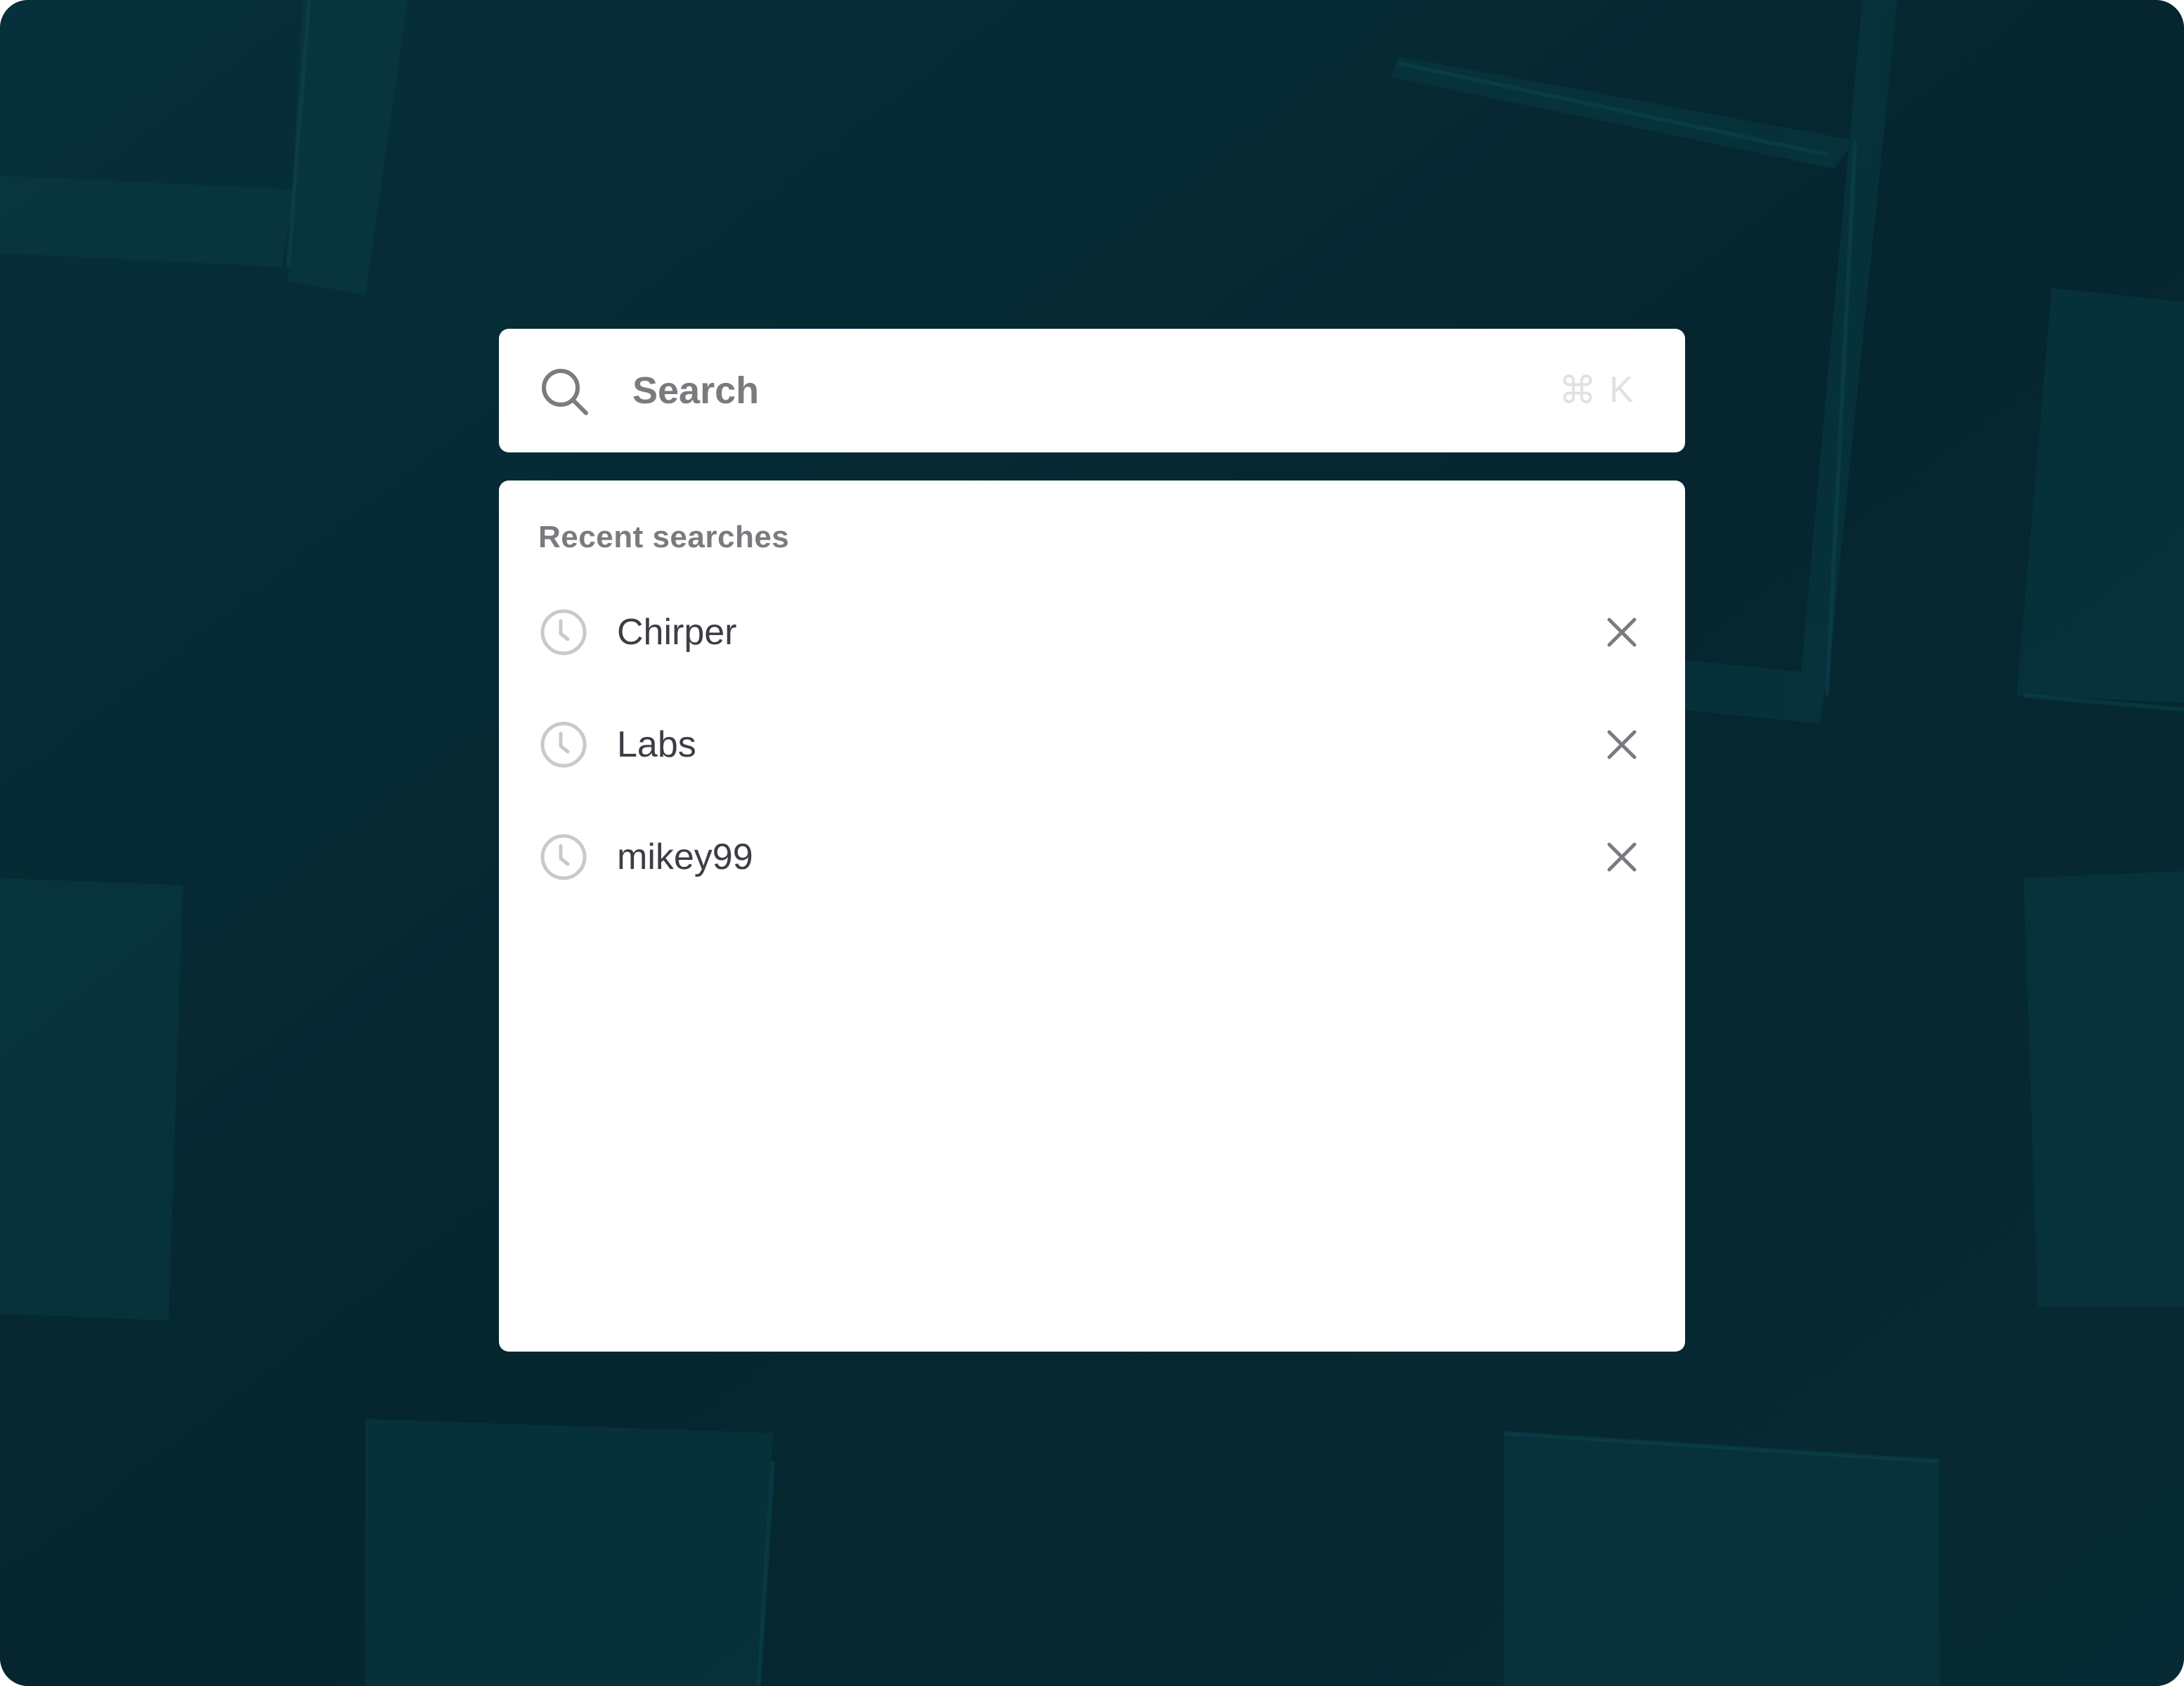 The image size is (2184, 1686). I want to click on shortcut-key: K, so click(1622, 390).